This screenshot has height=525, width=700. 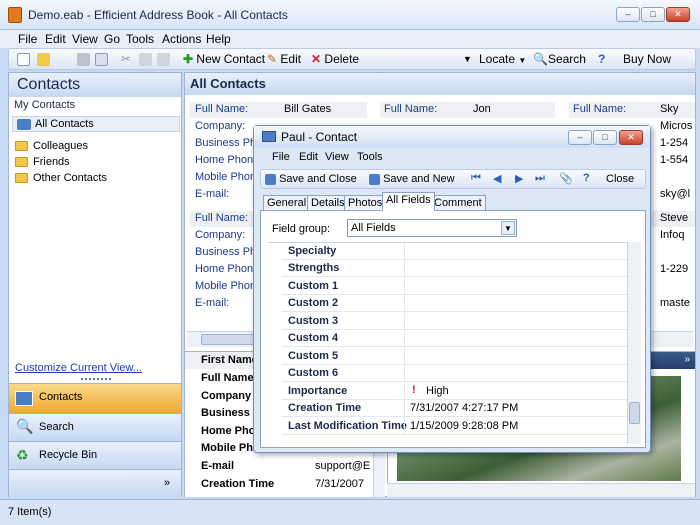 I want to click on nav-more-chevron-icon: », so click(x=95, y=483).